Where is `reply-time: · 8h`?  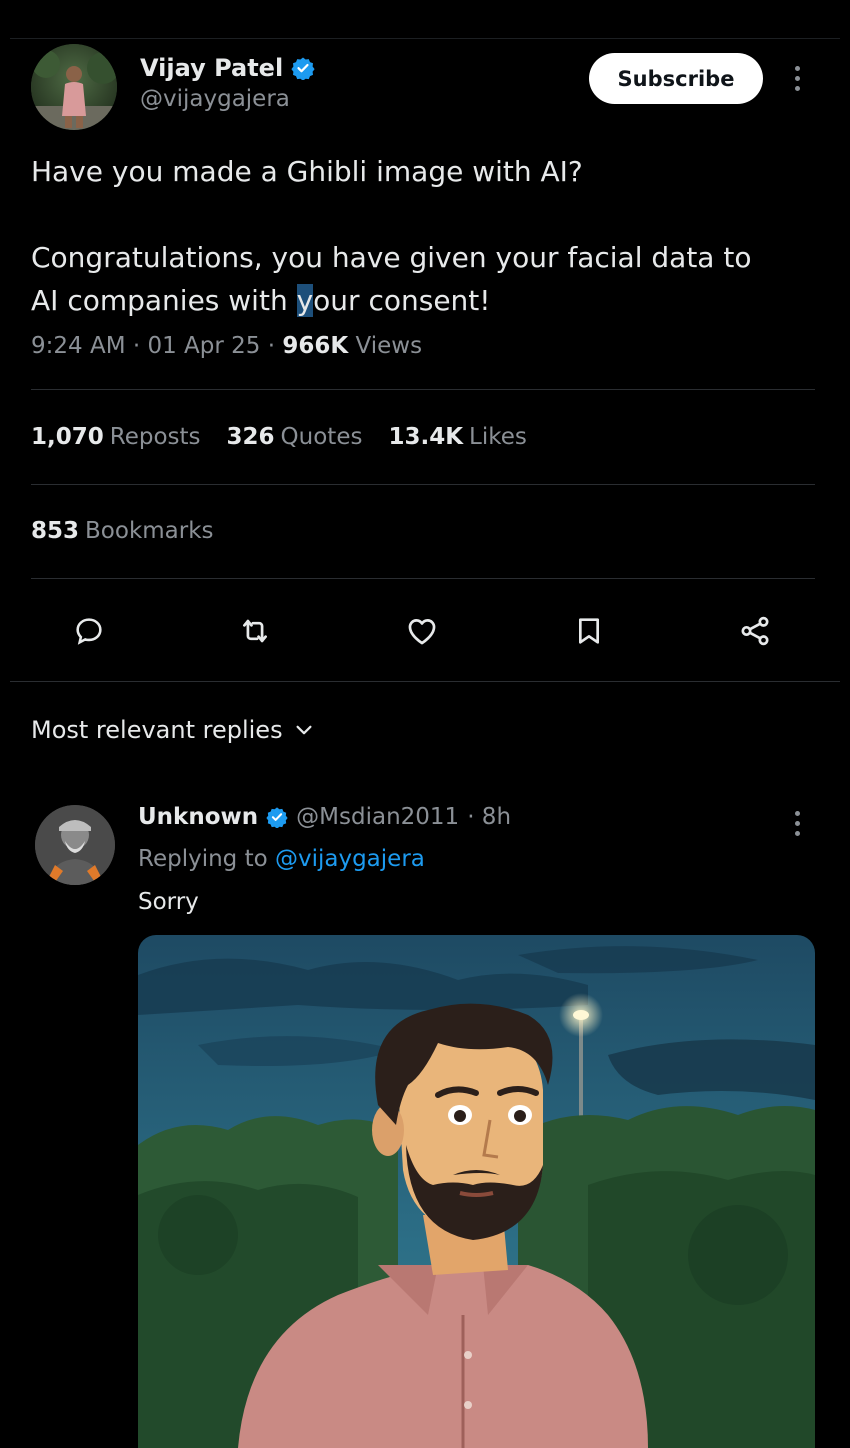 reply-time: · 8h is located at coordinates (489, 817).